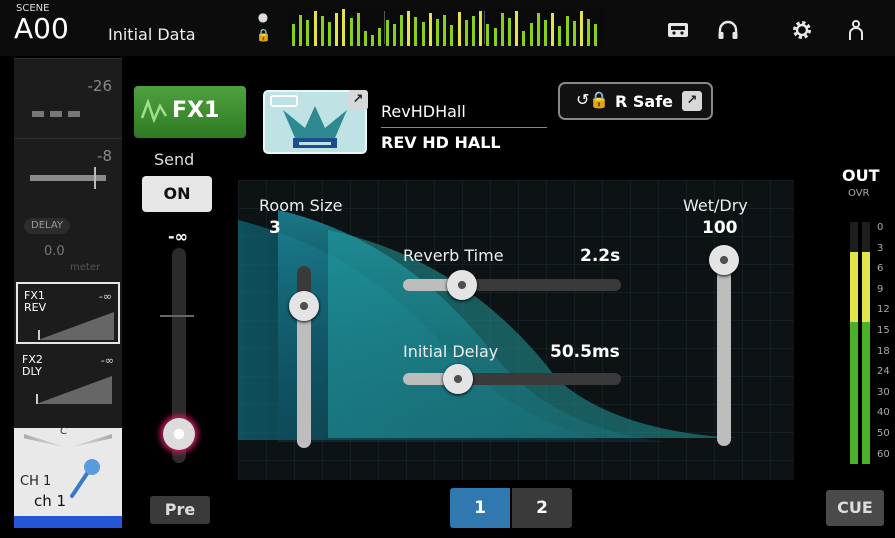  I want to click on room-size-label: Room Size, so click(301, 205).